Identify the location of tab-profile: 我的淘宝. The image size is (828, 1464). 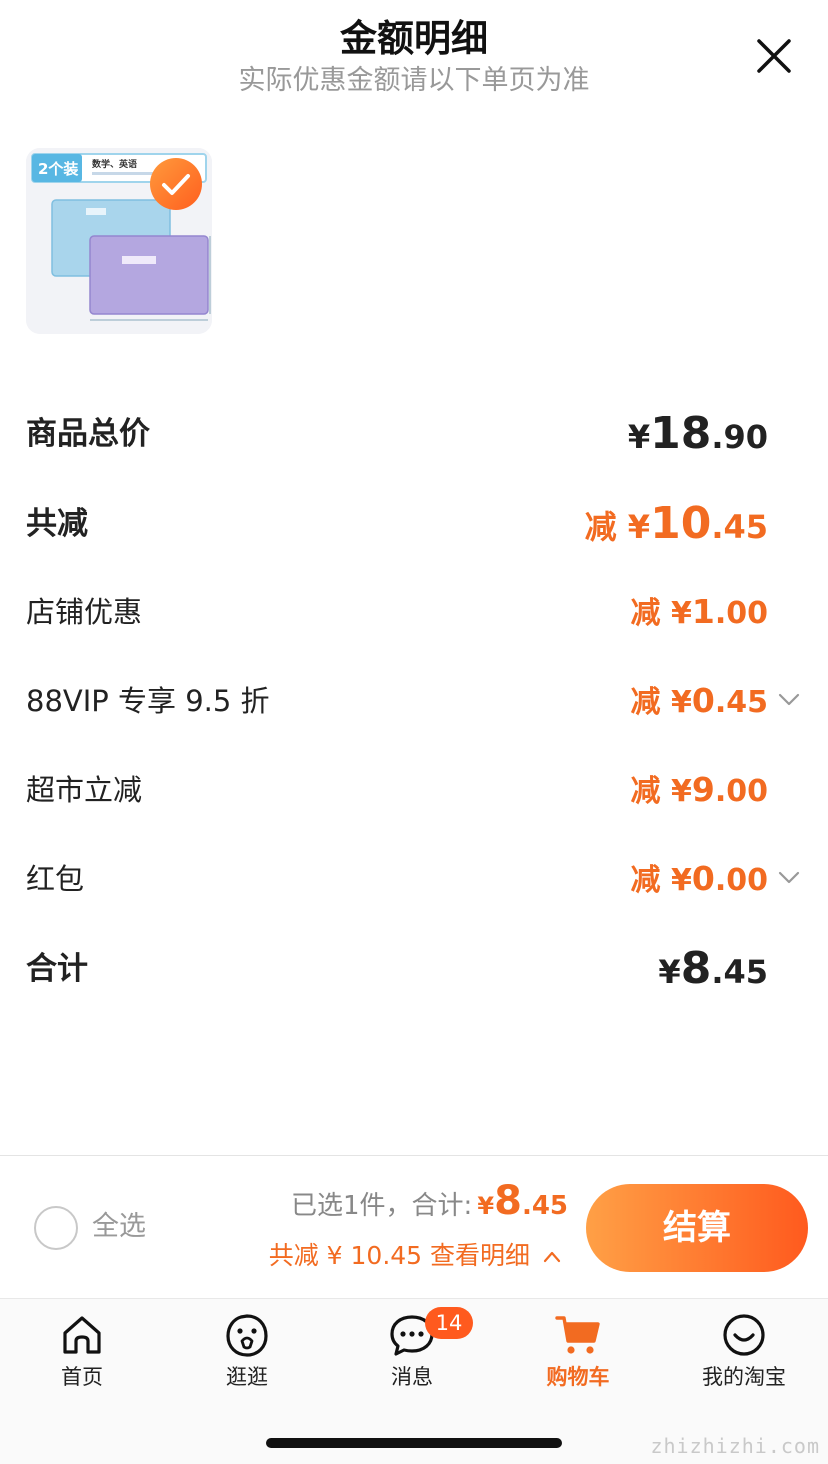
(744, 1352).